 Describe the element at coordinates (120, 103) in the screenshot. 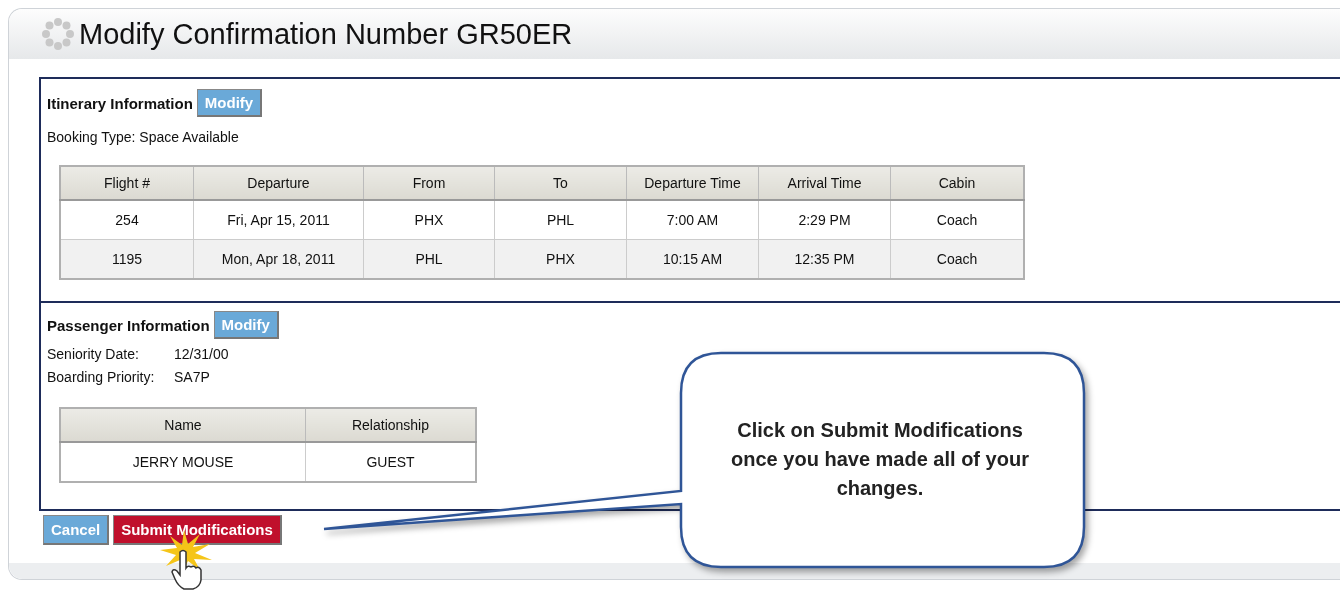

I see `section-heading: Itinerary Information` at that location.